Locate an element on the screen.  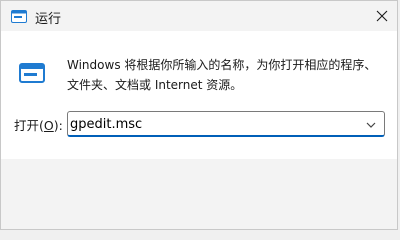
close-icon is located at coordinates (382, 16).